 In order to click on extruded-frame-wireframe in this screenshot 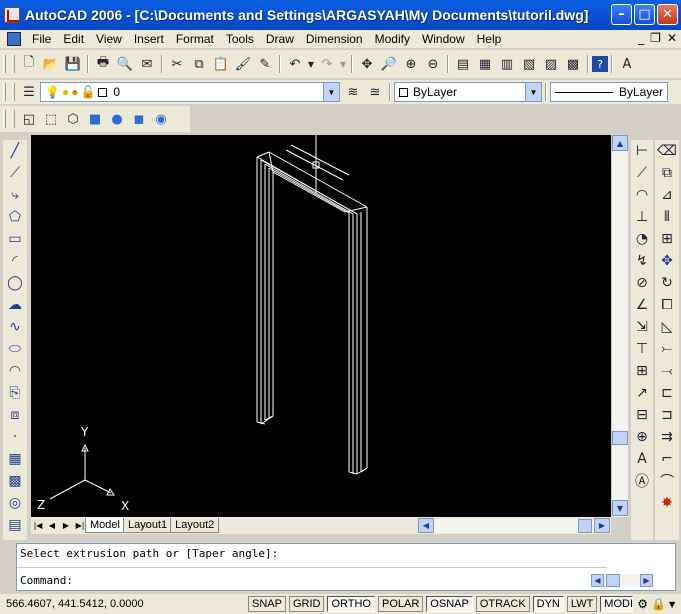, I will do `click(312, 305)`.